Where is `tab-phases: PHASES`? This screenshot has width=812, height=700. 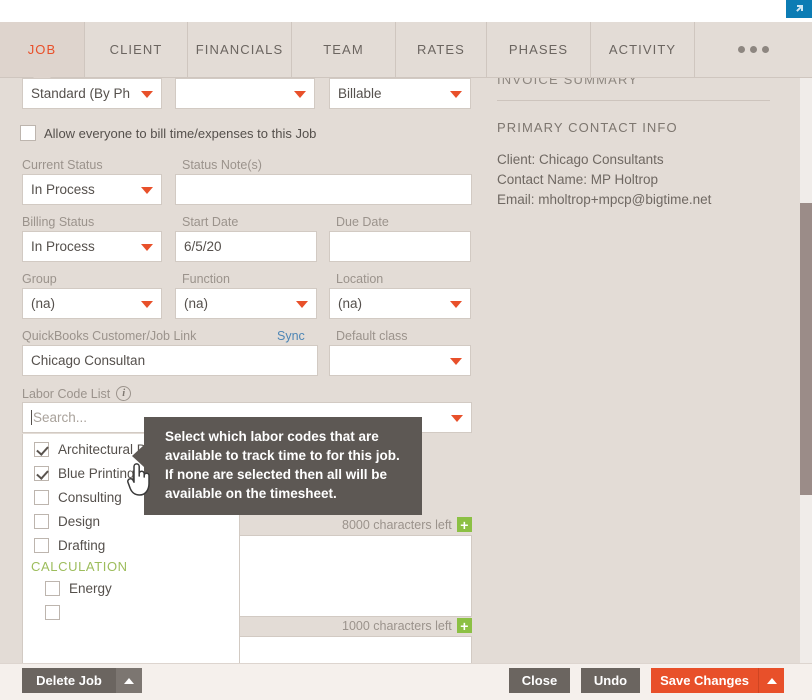 tab-phases: PHASES is located at coordinates (539, 49).